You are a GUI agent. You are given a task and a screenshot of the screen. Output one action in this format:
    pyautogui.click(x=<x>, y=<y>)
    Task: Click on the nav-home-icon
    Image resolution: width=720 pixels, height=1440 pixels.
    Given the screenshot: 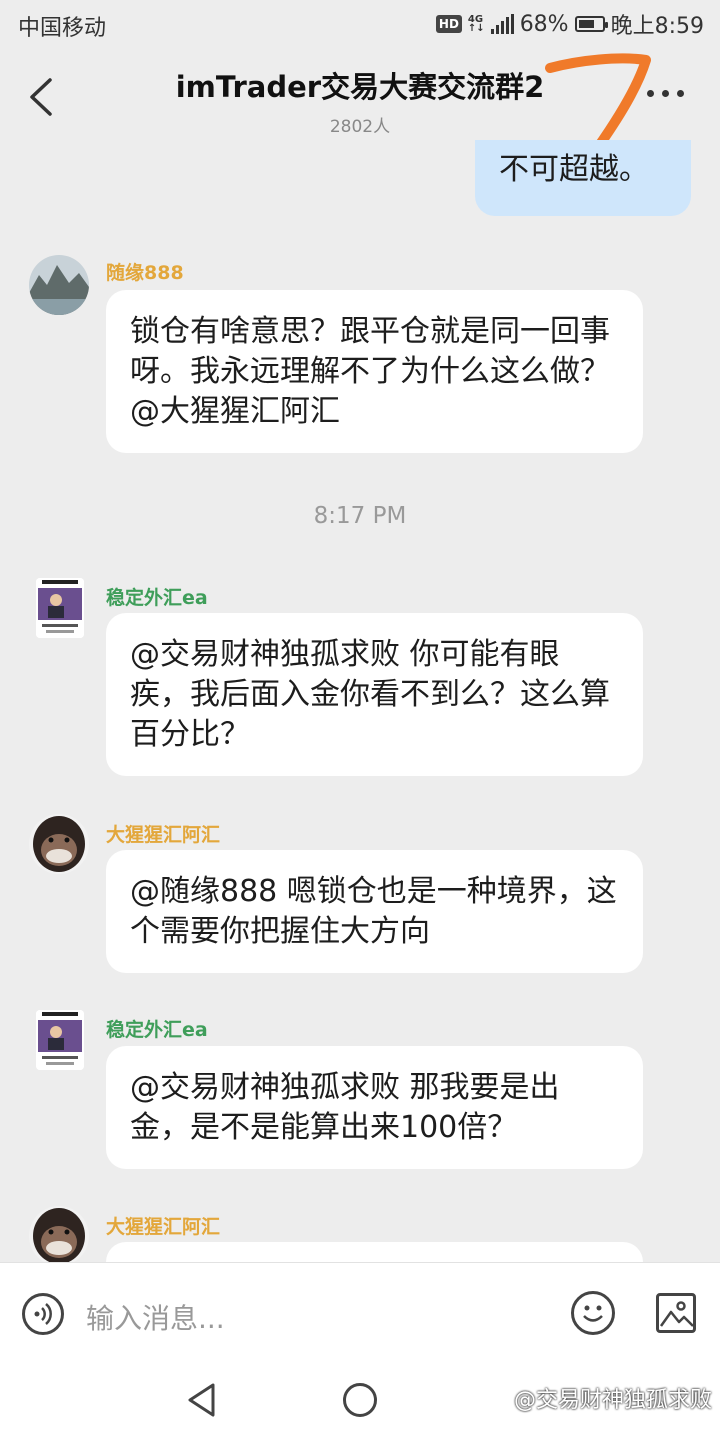 What is the action you would take?
    pyautogui.click(x=360, y=1400)
    